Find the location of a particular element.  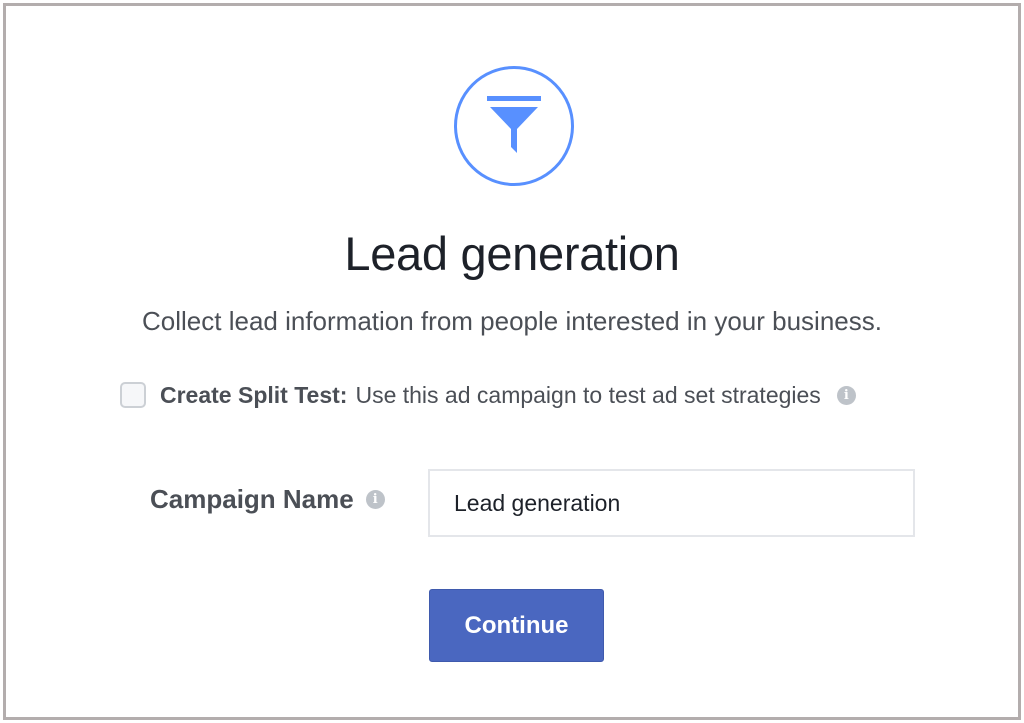

campaign-name-label-row: Campaign Name i is located at coordinates (267, 499).